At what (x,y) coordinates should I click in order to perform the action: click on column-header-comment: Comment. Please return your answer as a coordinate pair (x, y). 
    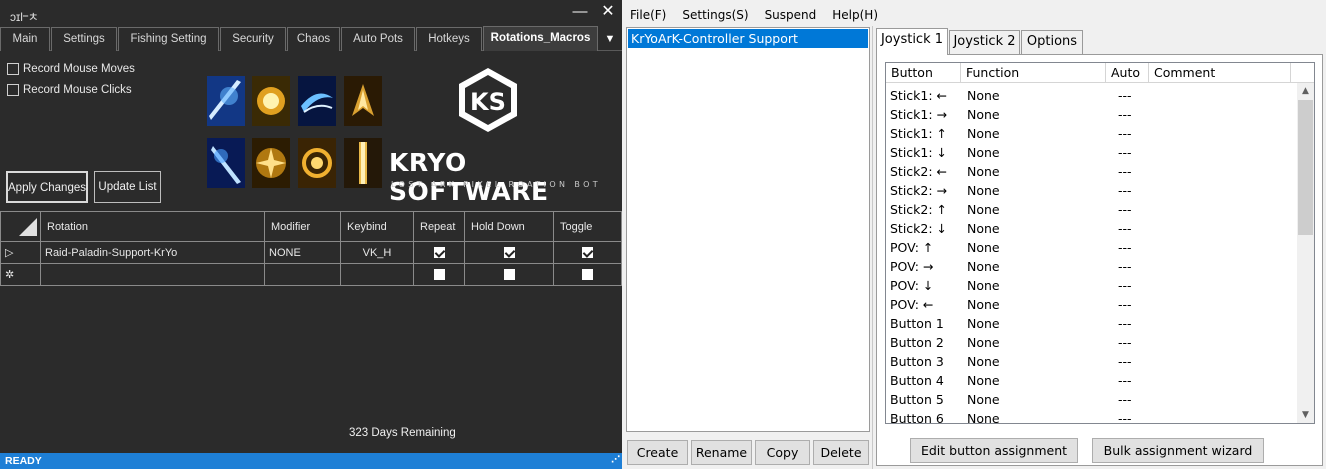
    Looking at the image, I should click on (1220, 73).